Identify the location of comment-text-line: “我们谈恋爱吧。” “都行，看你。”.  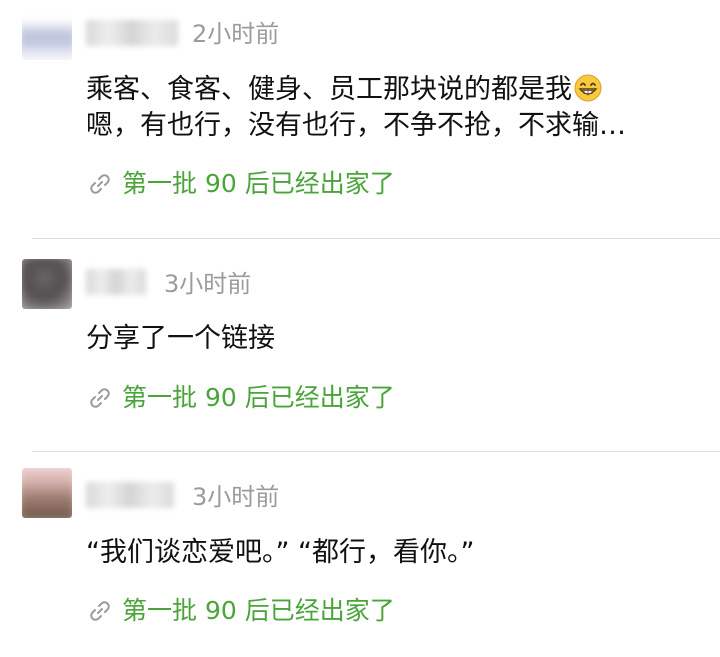
(280, 552).